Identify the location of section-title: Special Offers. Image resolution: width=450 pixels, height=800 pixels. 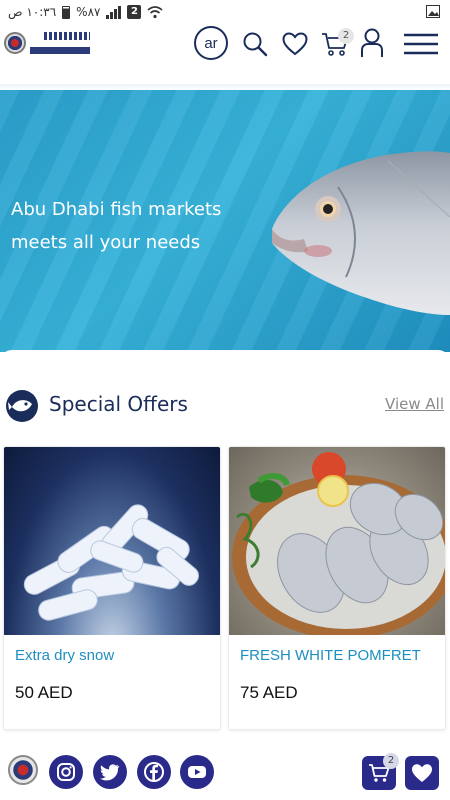
(118, 404).